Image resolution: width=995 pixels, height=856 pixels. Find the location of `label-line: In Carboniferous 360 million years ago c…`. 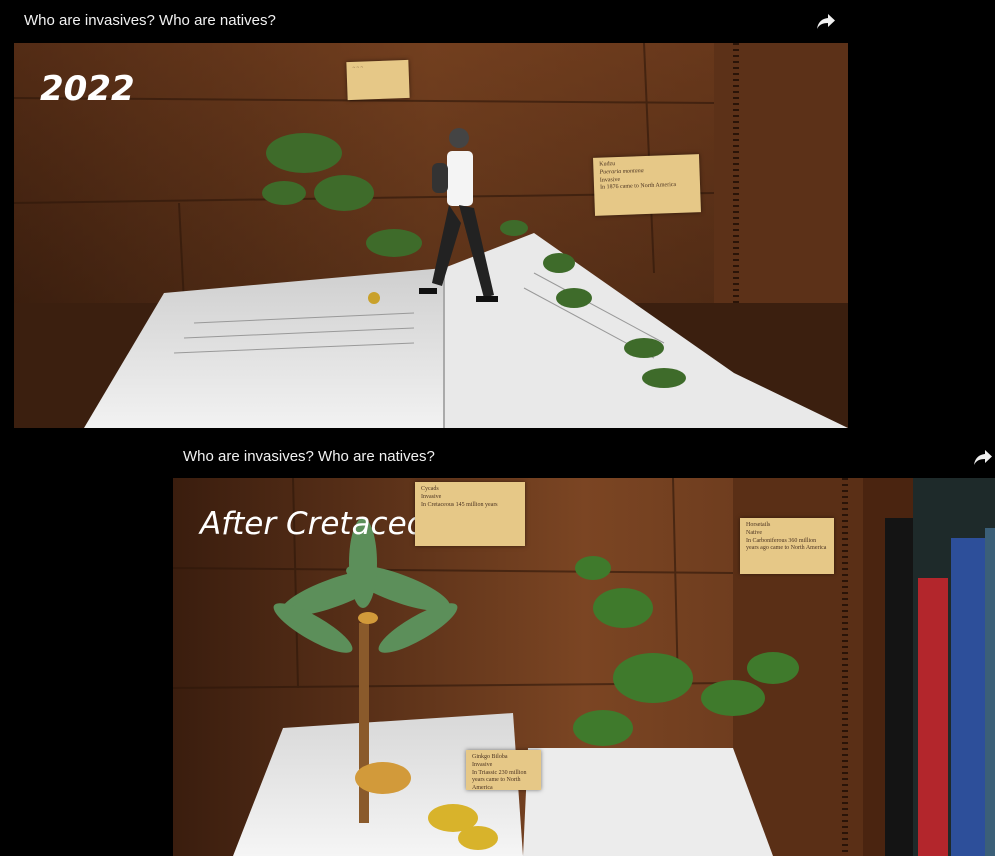

label-line: In Carboniferous 360 million years ago c… is located at coordinates (786, 544).